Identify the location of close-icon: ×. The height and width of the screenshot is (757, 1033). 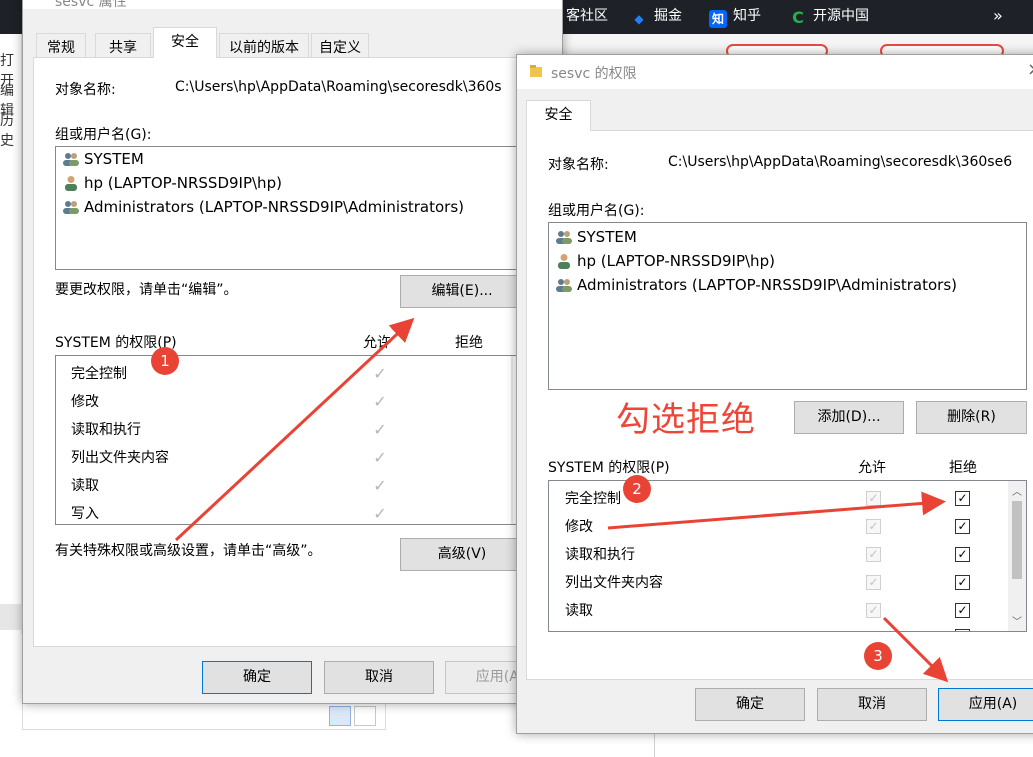
(1030, 69).